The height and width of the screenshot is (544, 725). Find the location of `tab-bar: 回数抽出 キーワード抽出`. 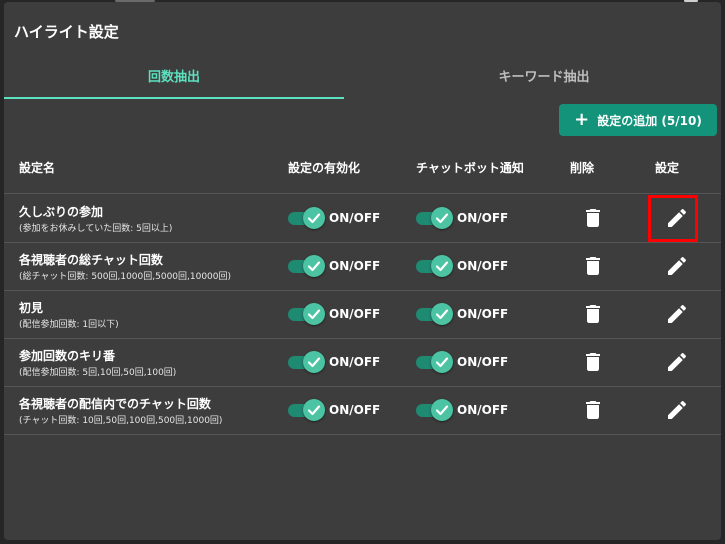

tab-bar: 回数抽出 キーワード抽出 is located at coordinates (362, 80).